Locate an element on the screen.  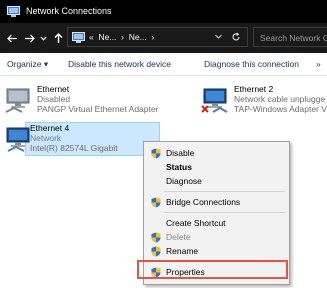
disable-device-button: Disable this network device is located at coordinates (119, 64).